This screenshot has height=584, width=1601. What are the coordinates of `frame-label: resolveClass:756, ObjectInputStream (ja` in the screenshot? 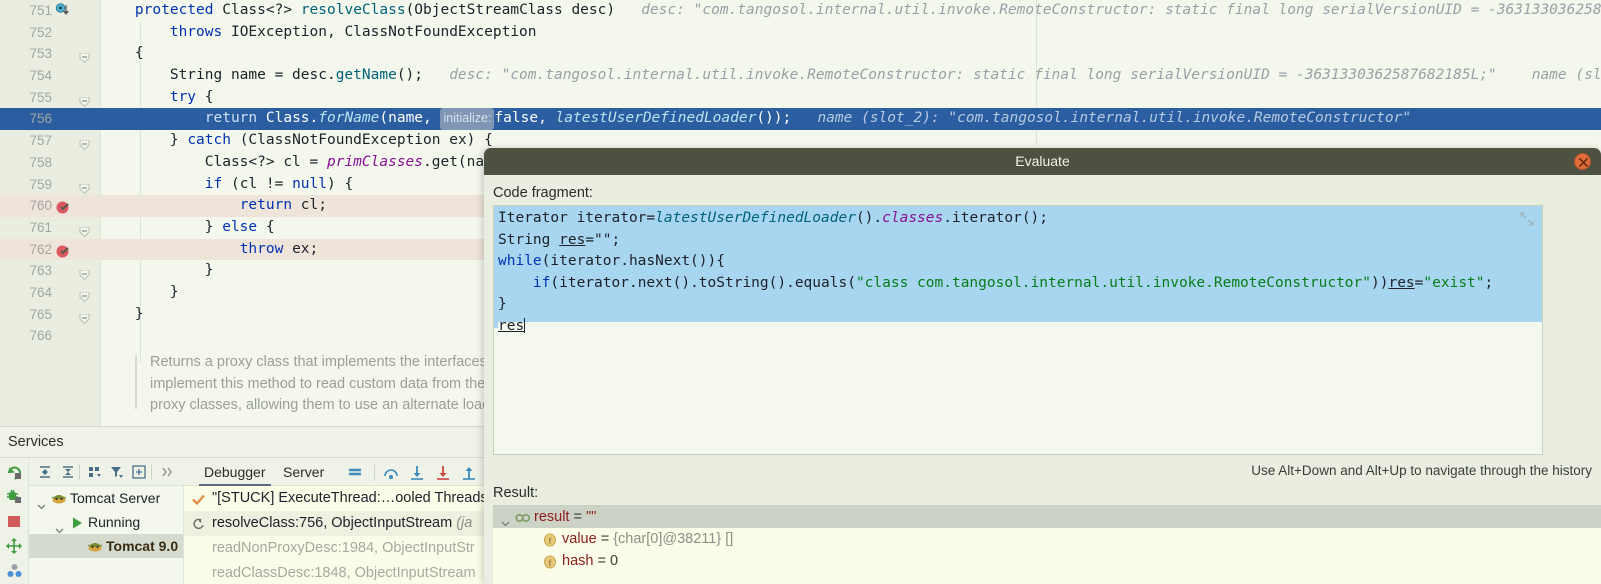 It's located at (342, 523).